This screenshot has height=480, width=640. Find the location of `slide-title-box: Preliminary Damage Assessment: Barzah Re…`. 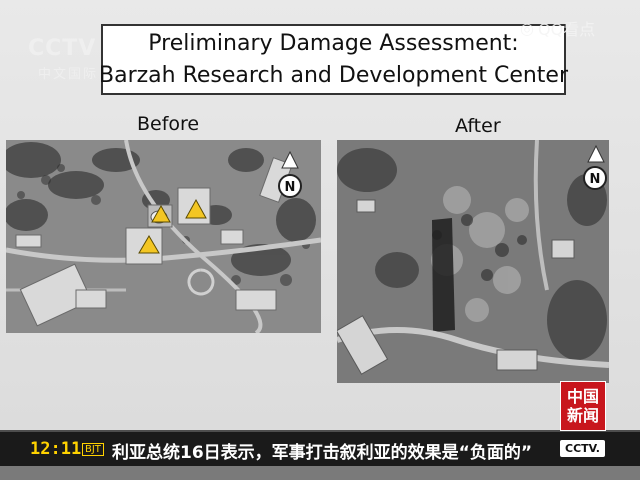

slide-title-box: Preliminary Damage Assessment: Barzah Re… is located at coordinates (334, 59).